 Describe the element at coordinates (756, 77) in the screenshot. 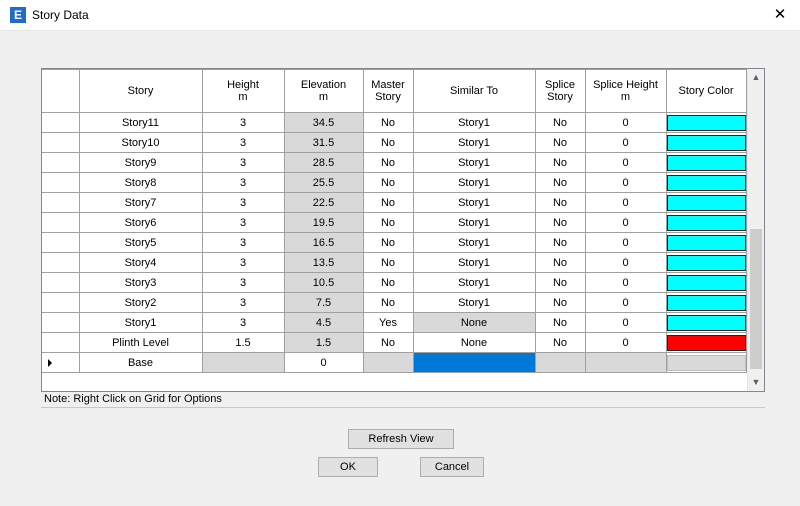

I see `scroll-up-icon: ▲` at that location.